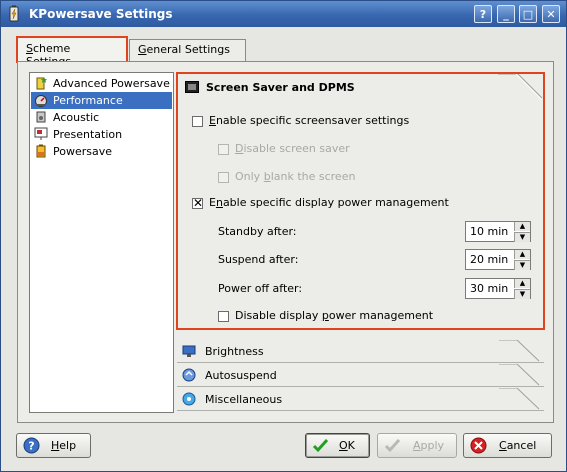 This screenshot has width=567, height=472. Describe the element at coordinates (381, 315) in the screenshot. I see `label-part: ower management` at that location.